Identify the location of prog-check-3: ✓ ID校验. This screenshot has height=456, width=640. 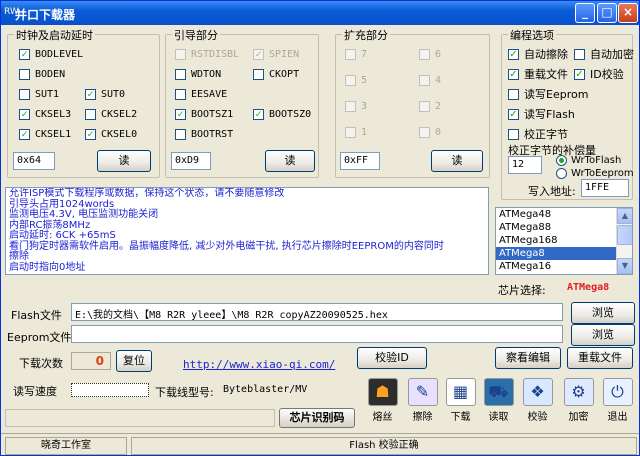
(599, 74).